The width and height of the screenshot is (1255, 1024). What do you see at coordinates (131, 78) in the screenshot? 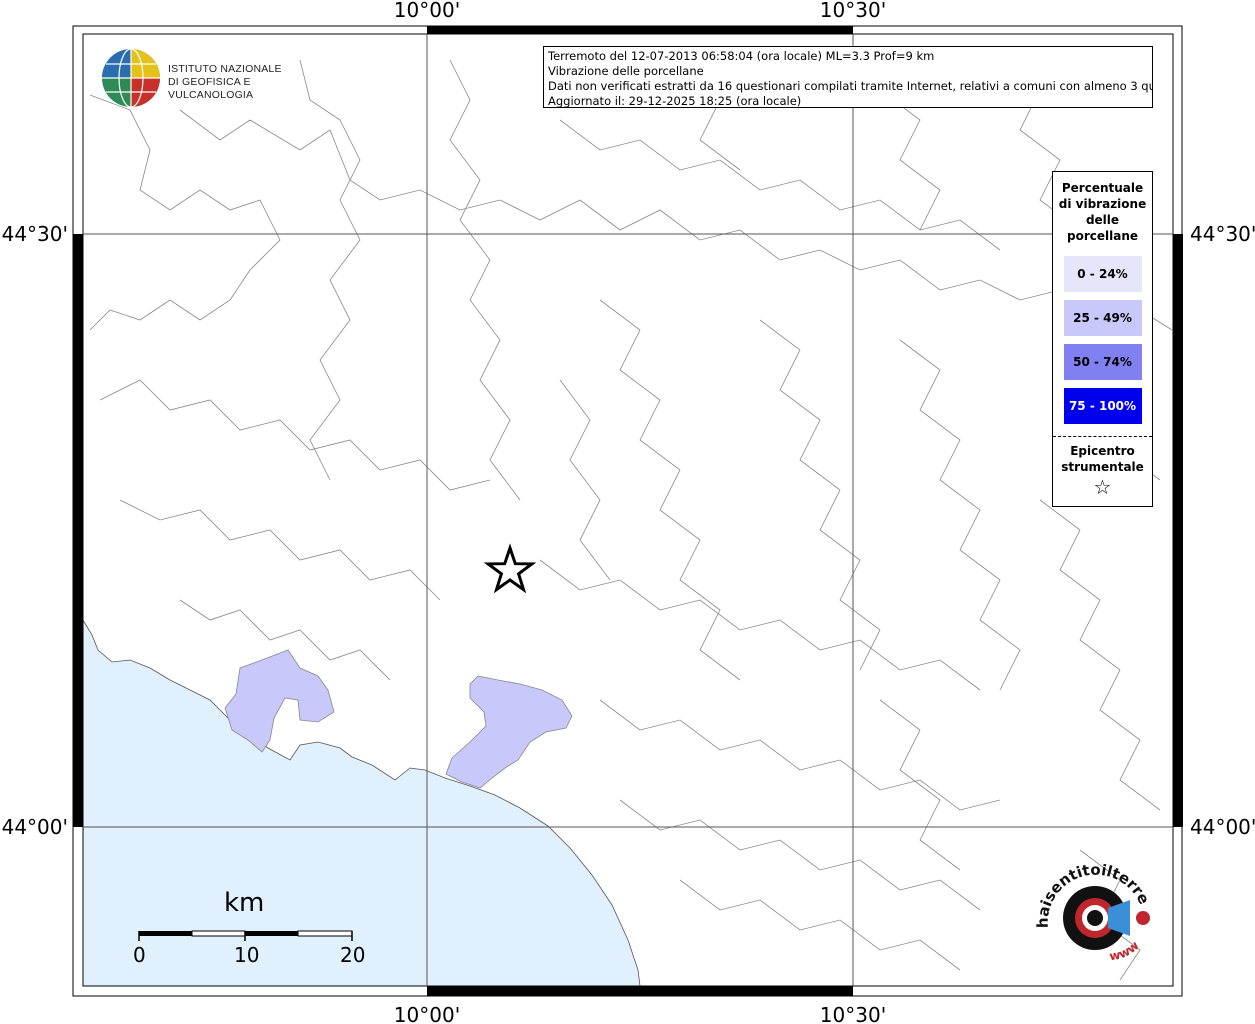
I see `ingv-globe-icon` at bounding box center [131, 78].